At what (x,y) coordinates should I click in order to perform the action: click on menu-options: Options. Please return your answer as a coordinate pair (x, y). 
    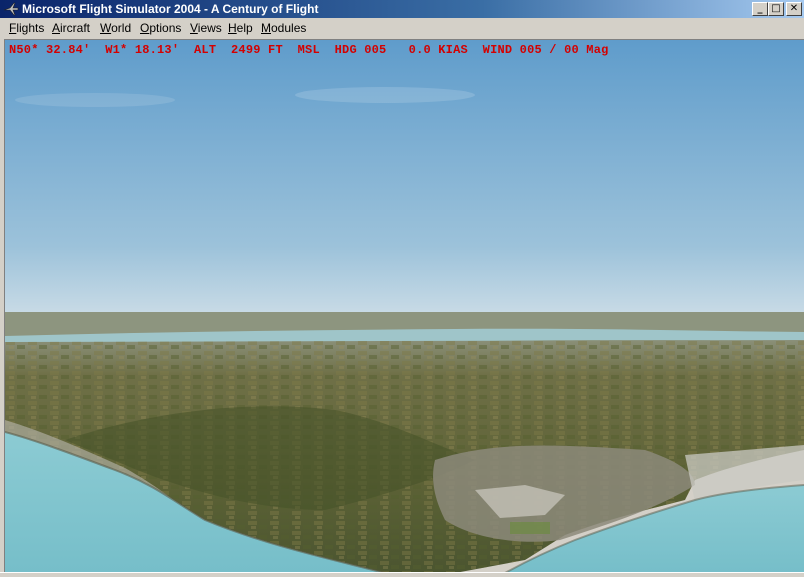
    Looking at the image, I should click on (160, 28).